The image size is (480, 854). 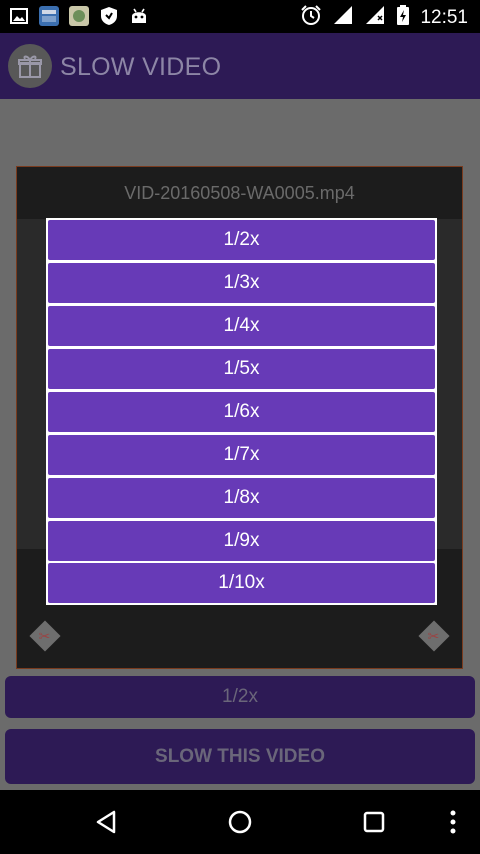 I want to click on speed-selector: 1/2x, so click(x=240, y=697).